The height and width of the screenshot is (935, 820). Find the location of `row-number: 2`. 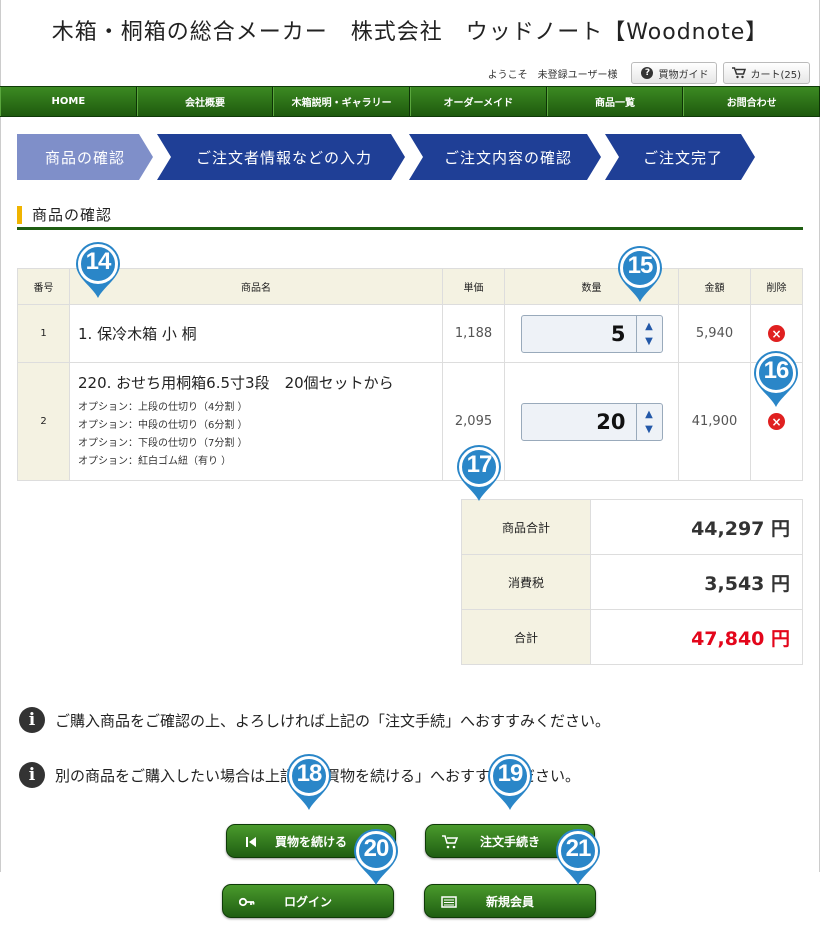

row-number: 2 is located at coordinates (43, 421).